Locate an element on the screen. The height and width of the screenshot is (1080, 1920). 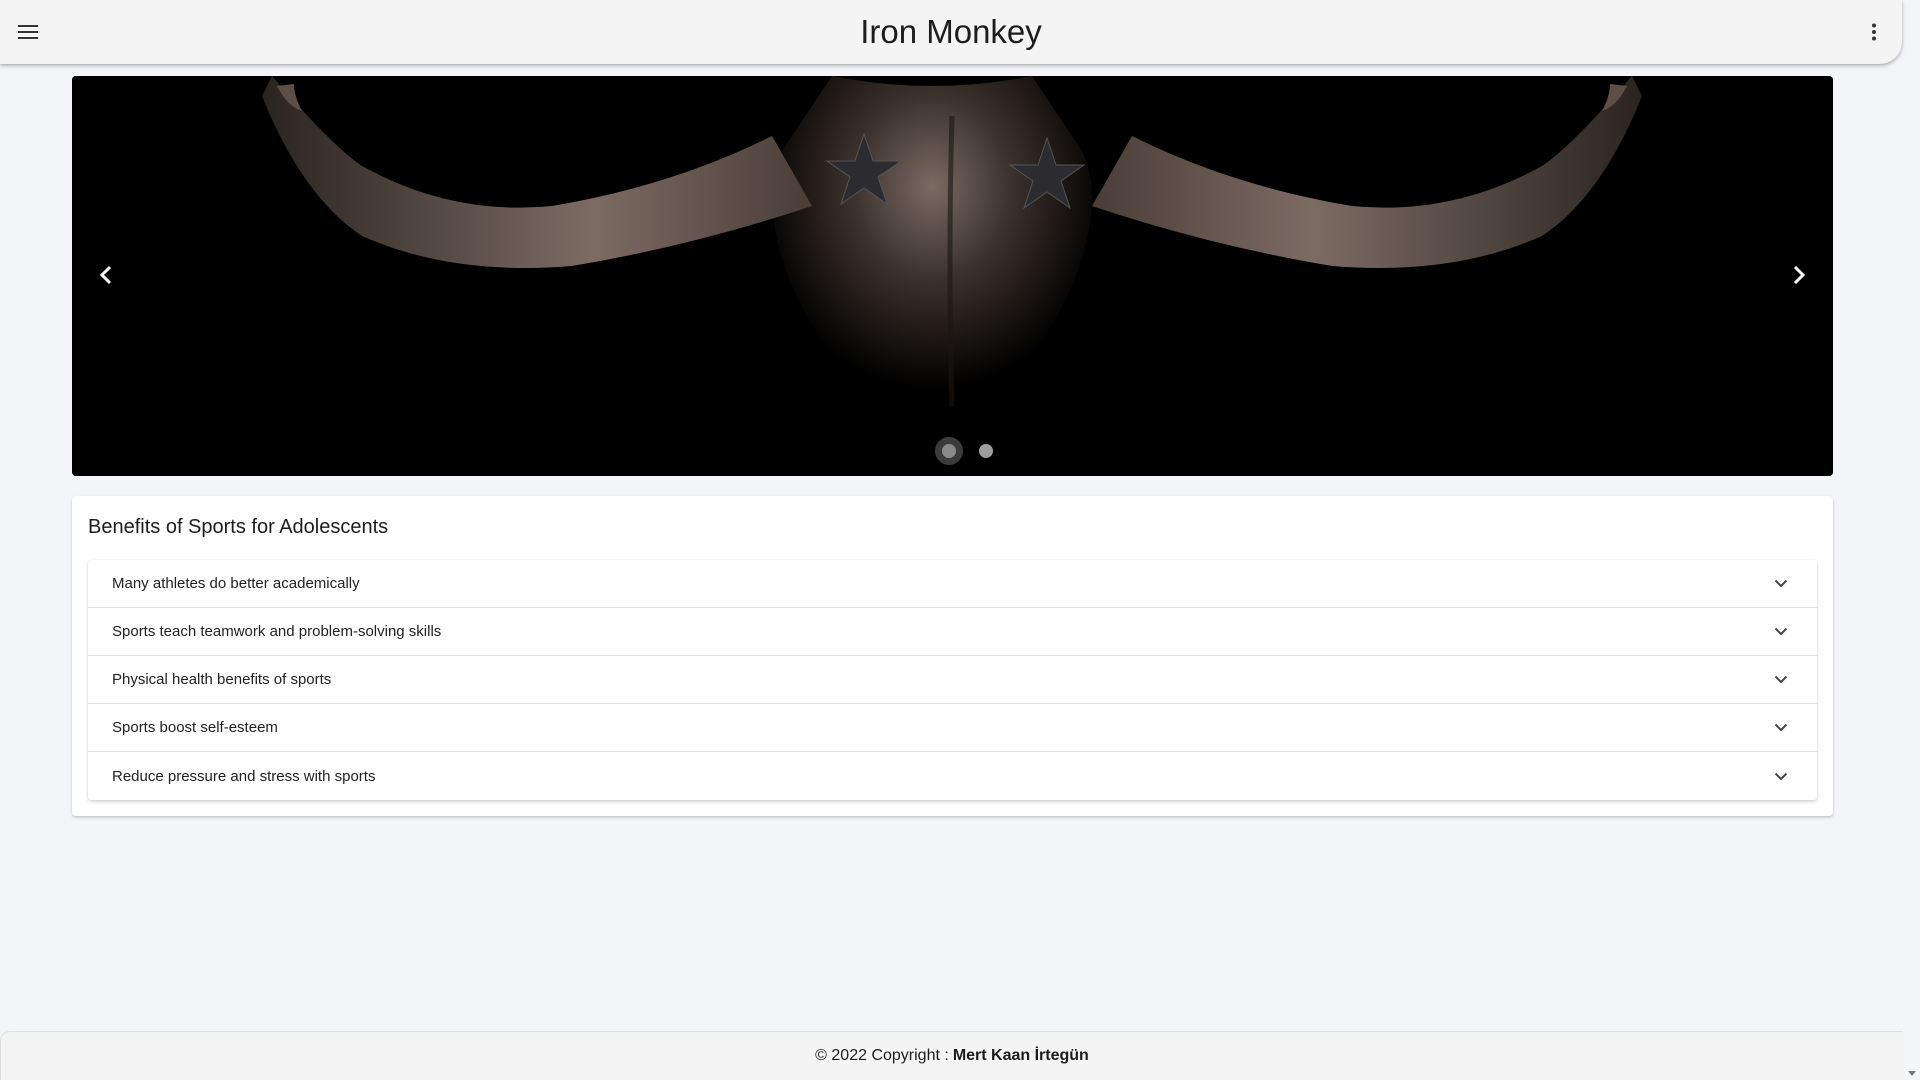
more-vert-icon is located at coordinates (1874, 32).